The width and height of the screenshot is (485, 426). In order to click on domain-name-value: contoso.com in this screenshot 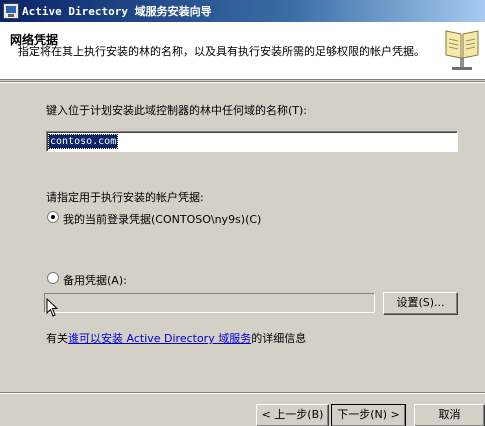, I will do `click(83, 141)`.